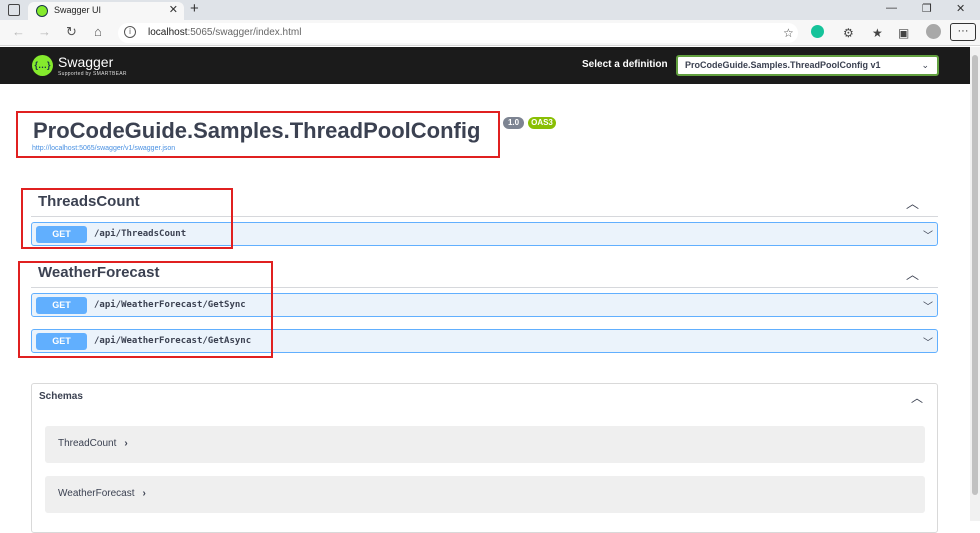  What do you see at coordinates (18, 31) in the screenshot?
I see `back-arrow-icon: ←` at bounding box center [18, 31].